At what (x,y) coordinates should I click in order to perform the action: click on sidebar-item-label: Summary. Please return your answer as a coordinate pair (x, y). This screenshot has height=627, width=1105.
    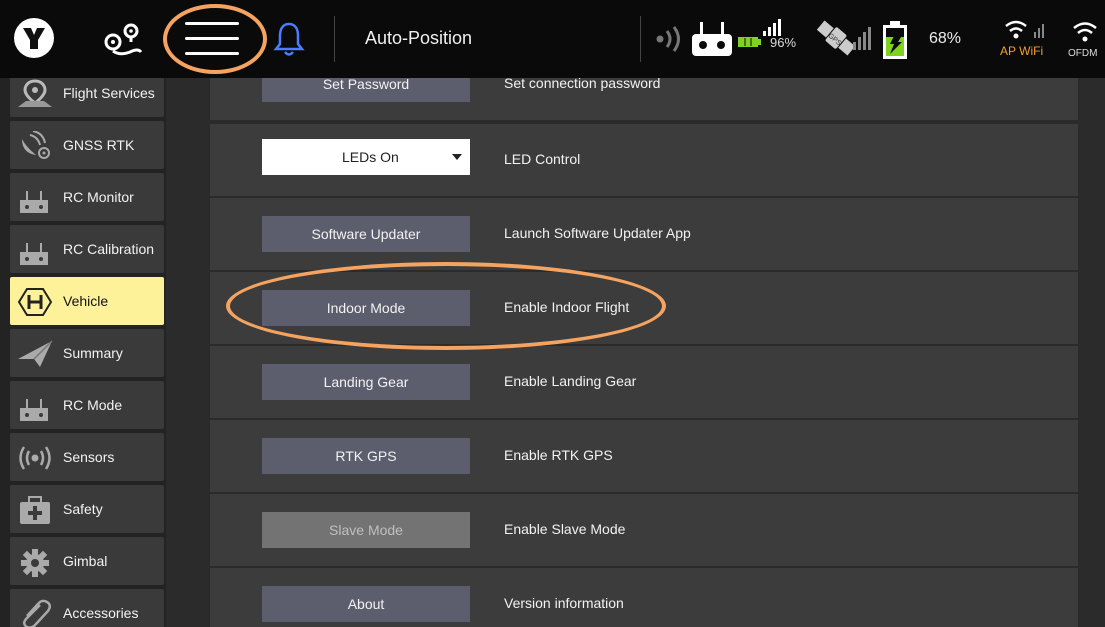
    Looking at the image, I should click on (93, 353).